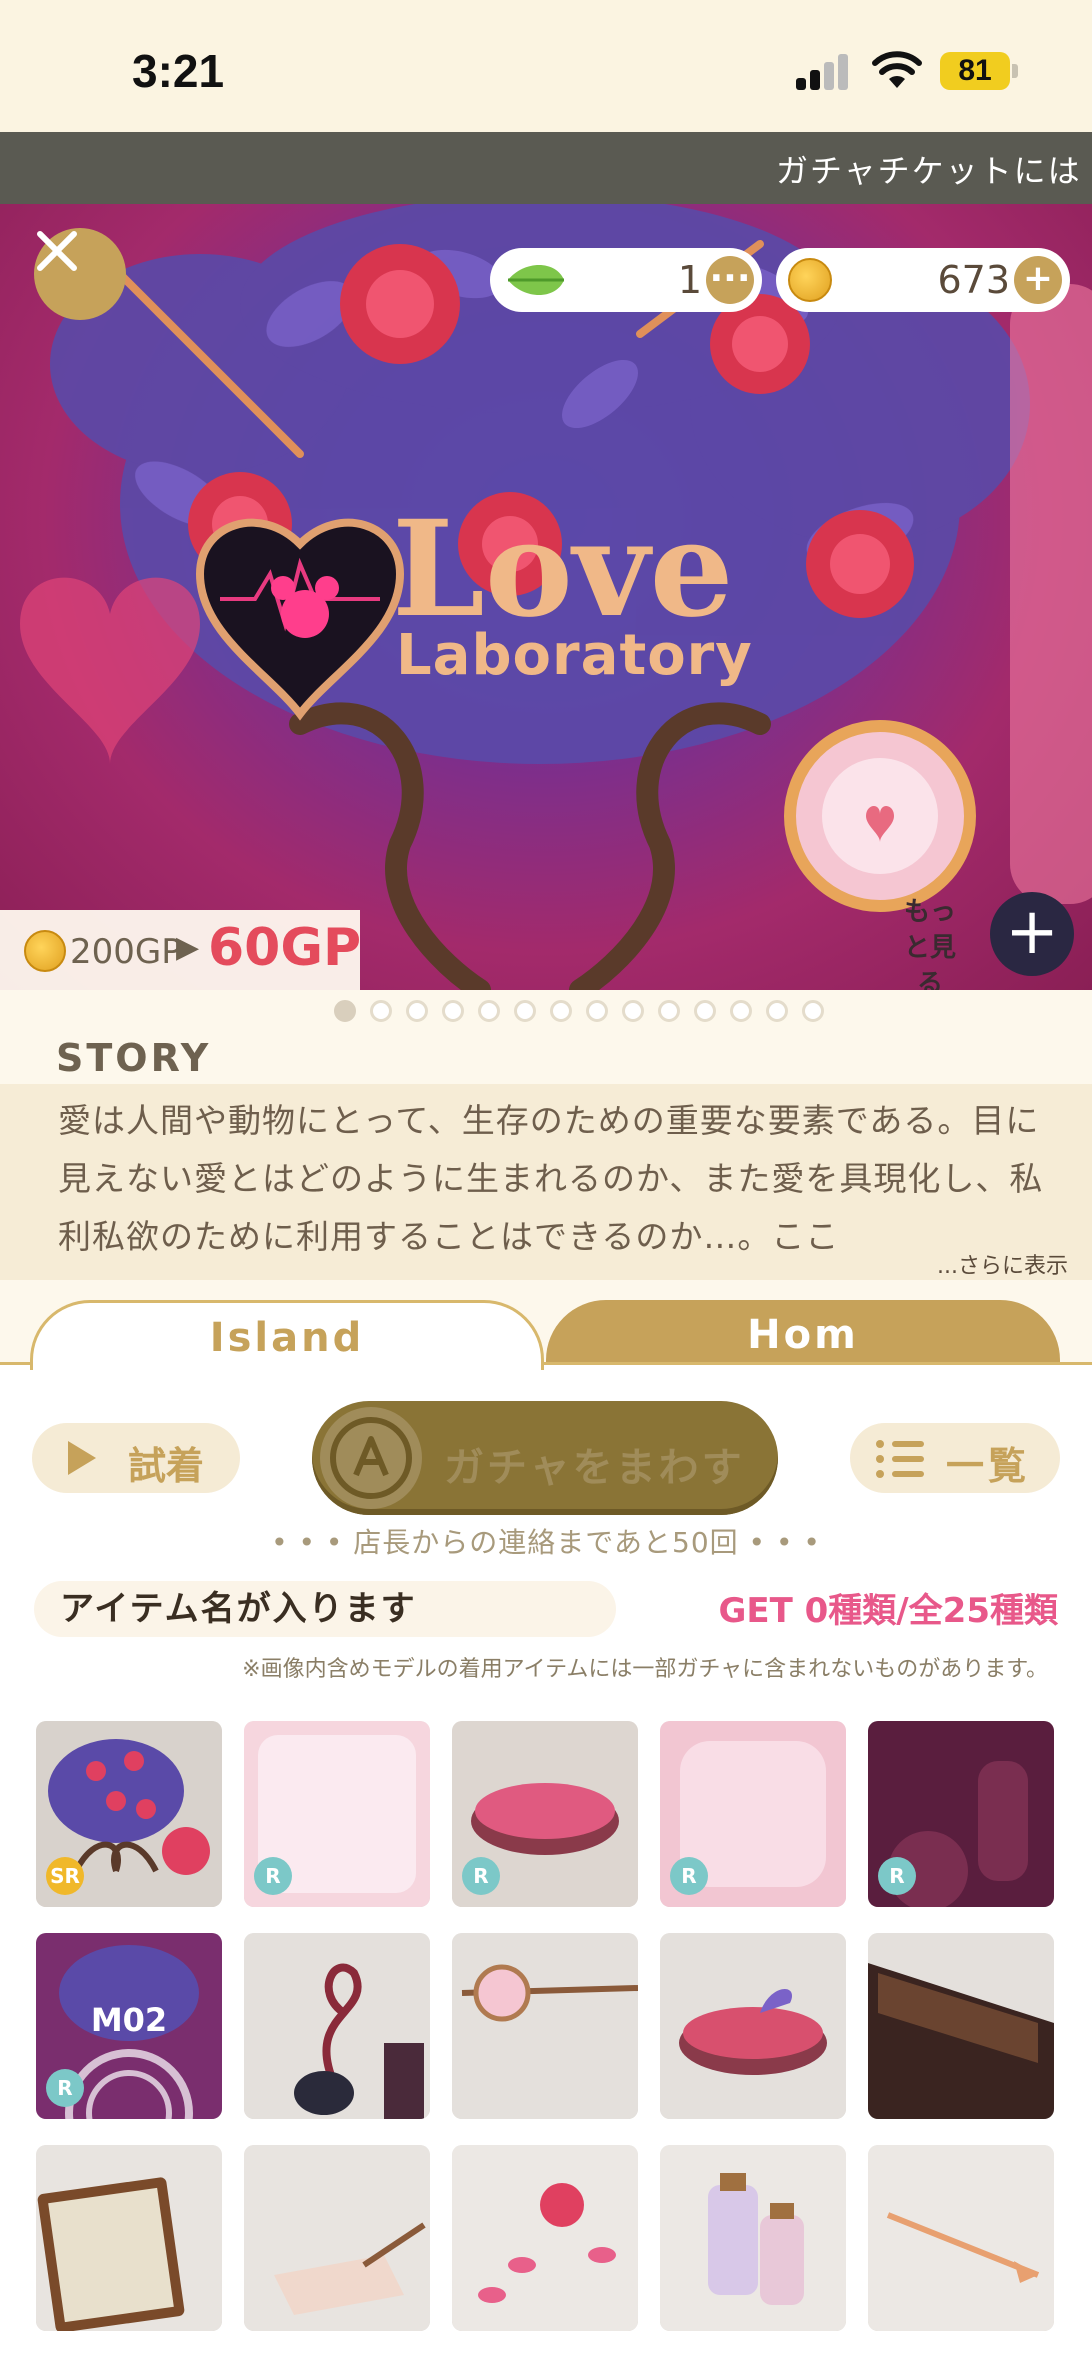 This screenshot has width=1092, height=2364. I want to click on item-tile: SR, so click(129, 1814).